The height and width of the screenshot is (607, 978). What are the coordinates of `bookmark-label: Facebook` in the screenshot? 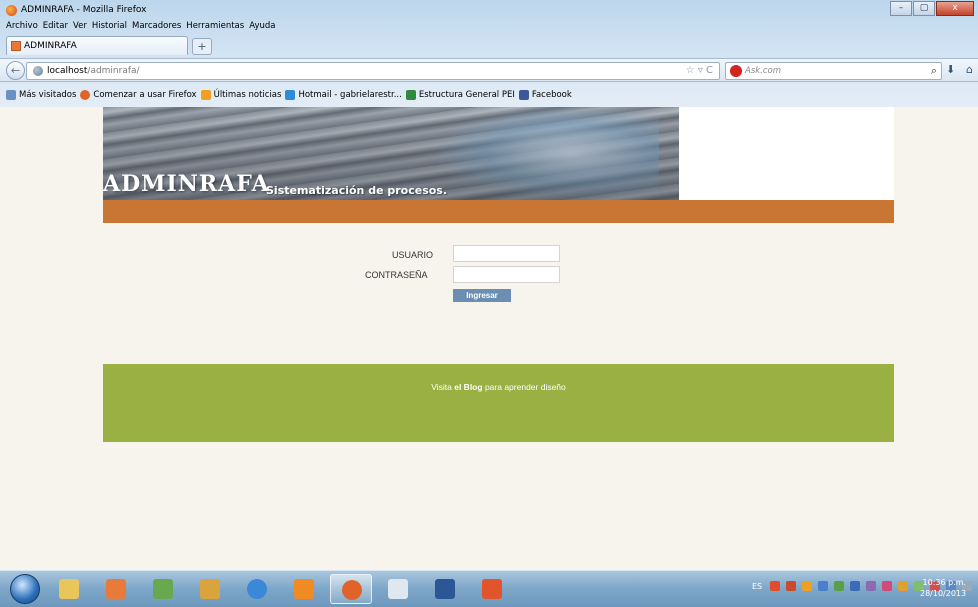 It's located at (551, 95).